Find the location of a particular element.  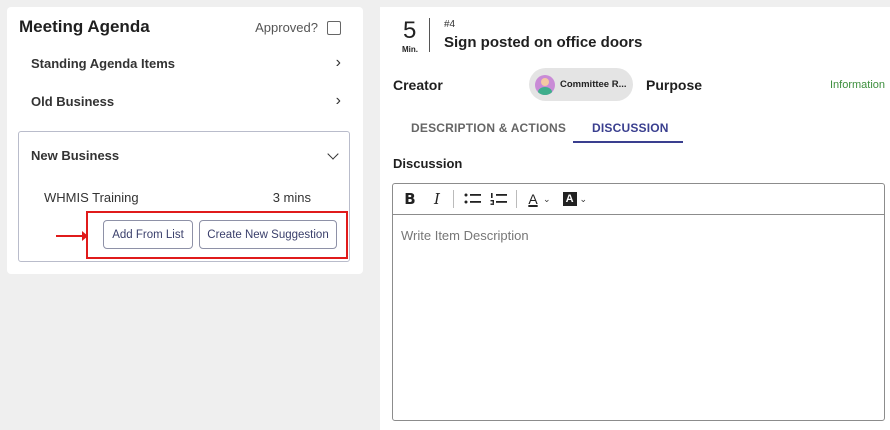

italic-icon: I is located at coordinates (437, 199).